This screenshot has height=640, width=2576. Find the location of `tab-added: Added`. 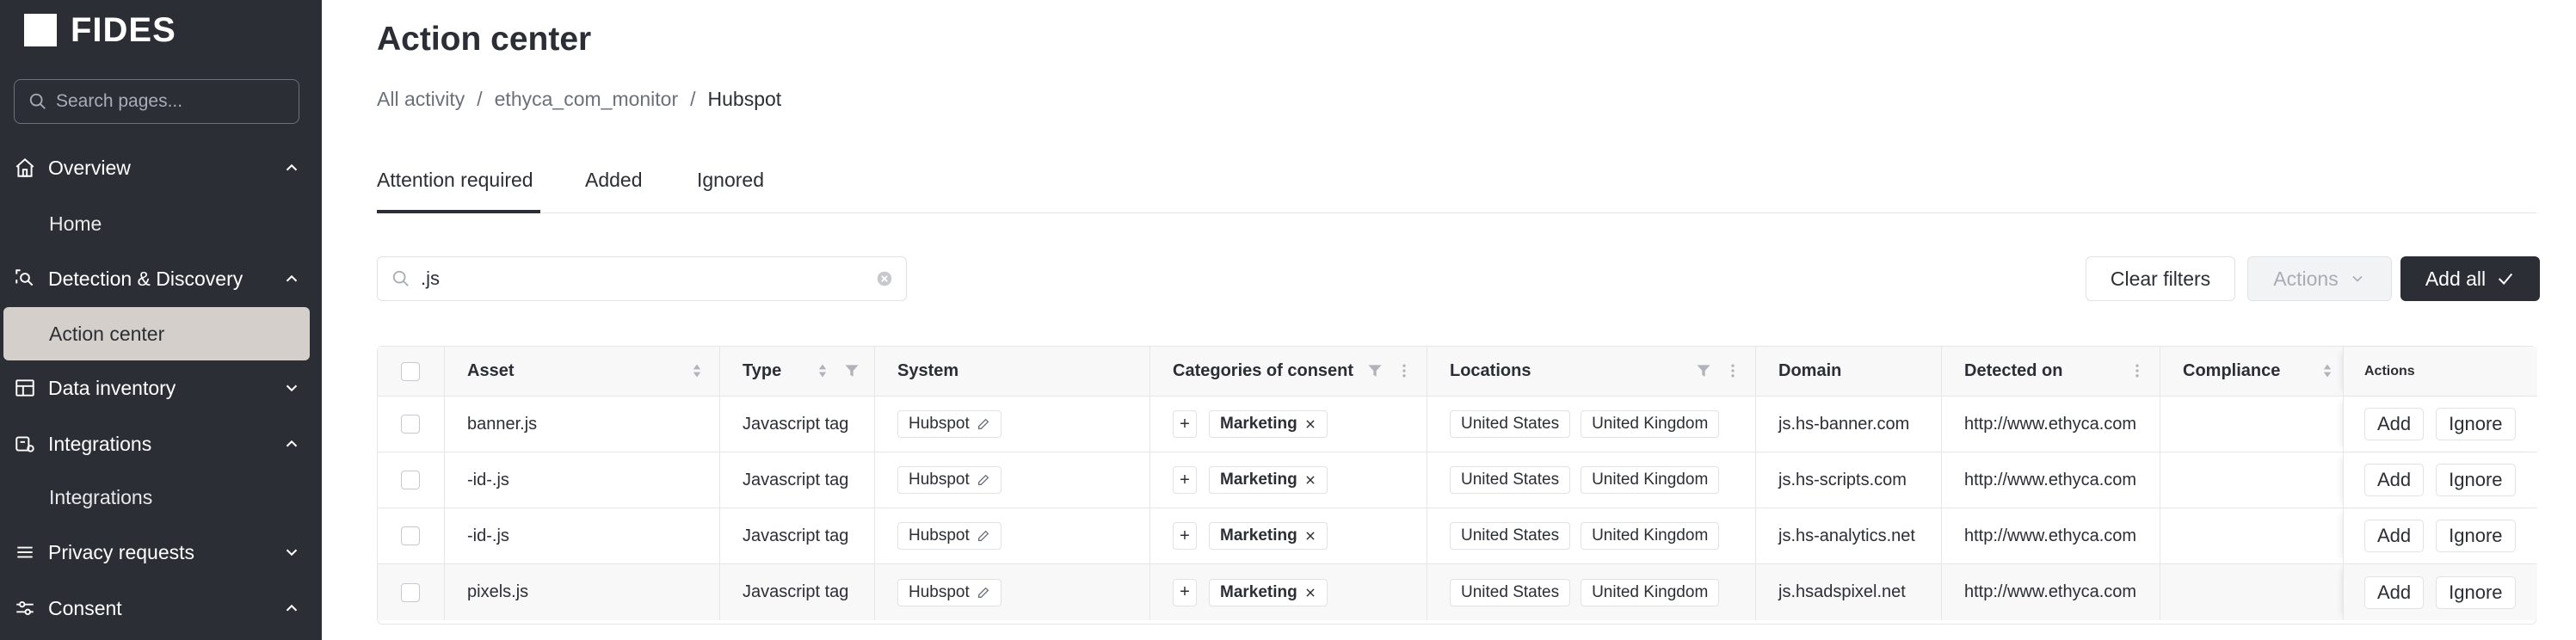

tab-added: Added is located at coordinates (614, 191).